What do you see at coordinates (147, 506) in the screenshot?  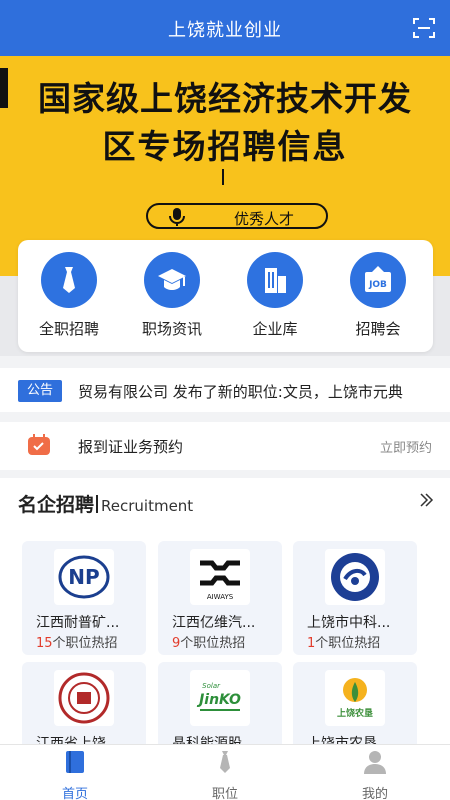 I see `section-title-en: Recruitment` at bounding box center [147, 506].